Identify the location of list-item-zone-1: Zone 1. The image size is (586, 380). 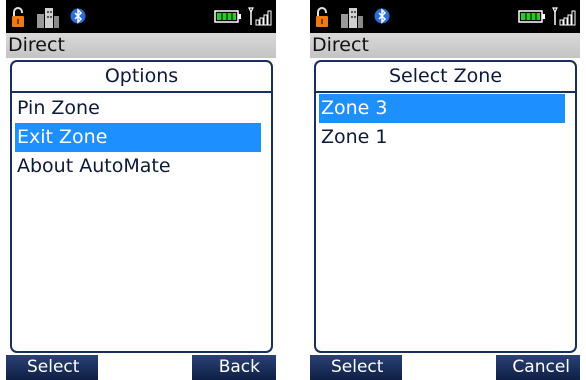
(442, 137).